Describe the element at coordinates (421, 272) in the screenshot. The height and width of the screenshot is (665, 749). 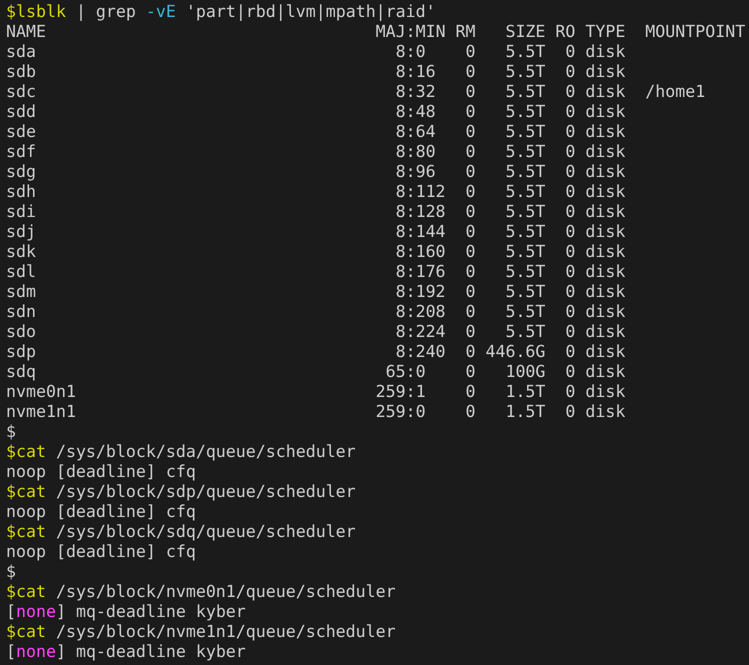
I see `table-cell: 8:176` at that location.